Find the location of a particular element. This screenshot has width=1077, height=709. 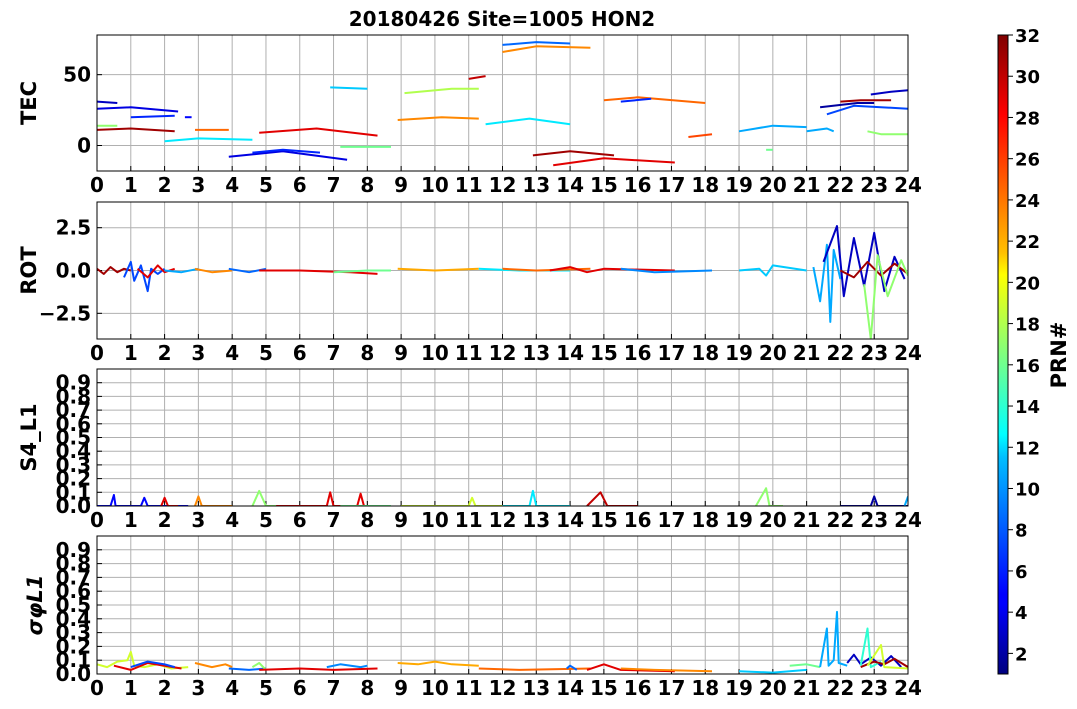

colorbar-tick-label: 12 is located at coordinates (1027, 448).